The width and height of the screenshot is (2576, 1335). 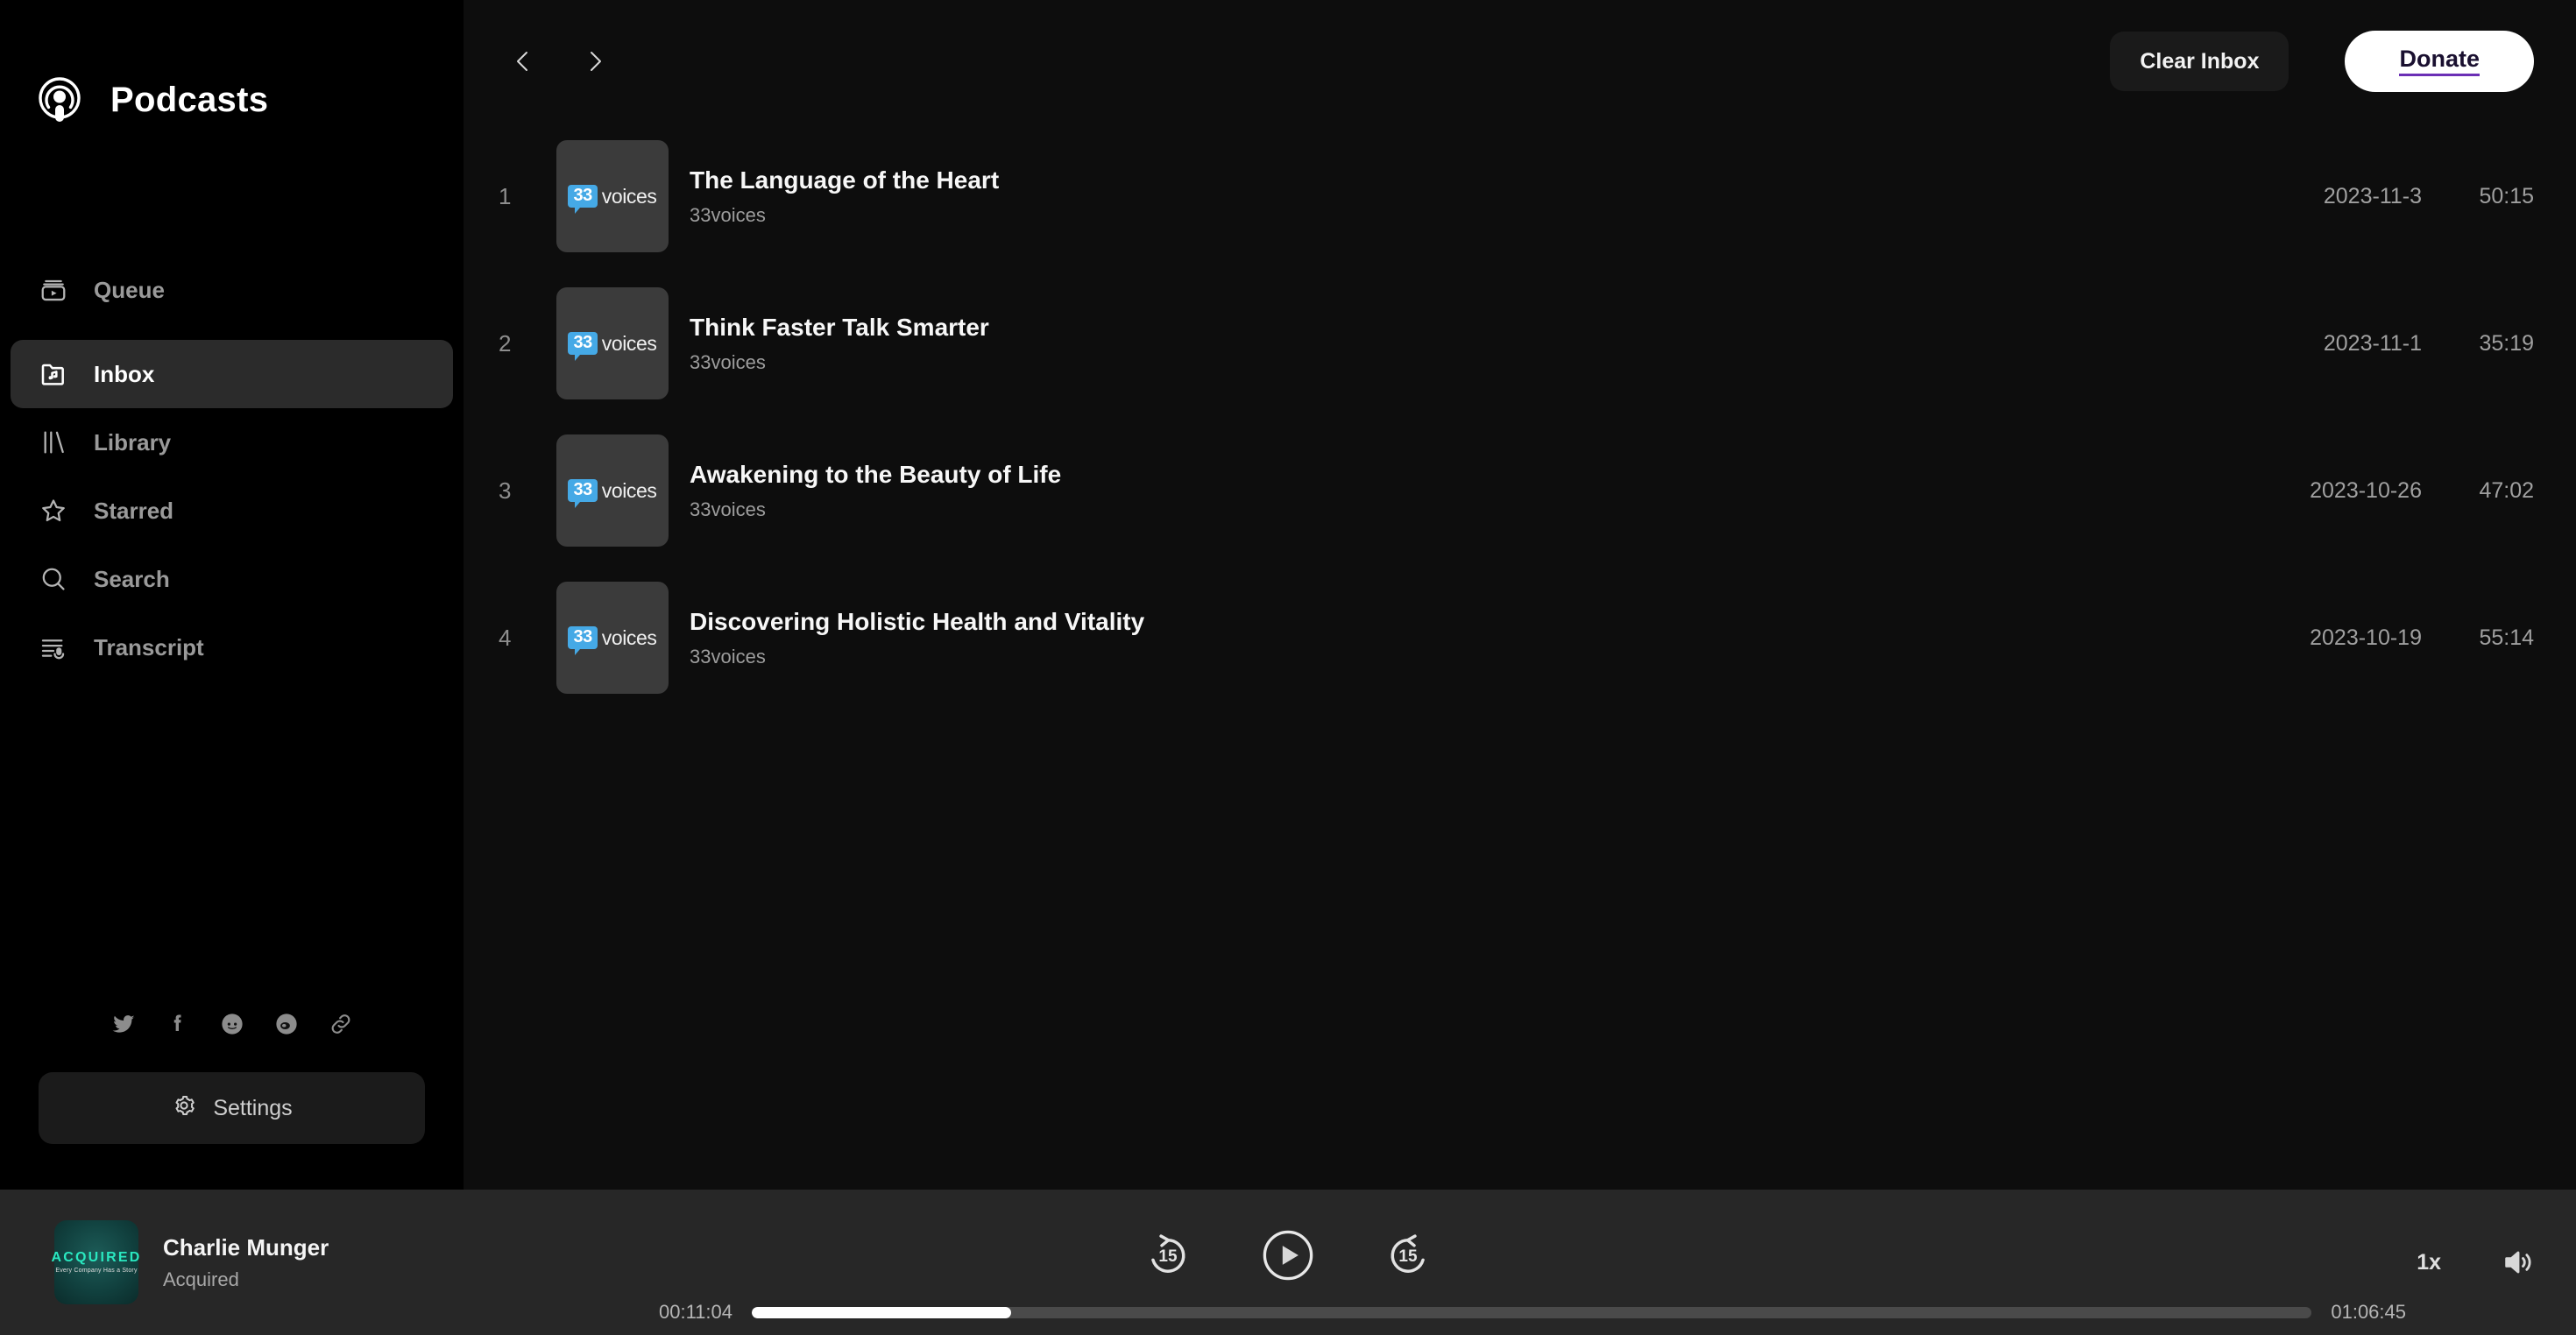 I want to click on episode-date: 2023-11-1, so click(x=2372, y=343).